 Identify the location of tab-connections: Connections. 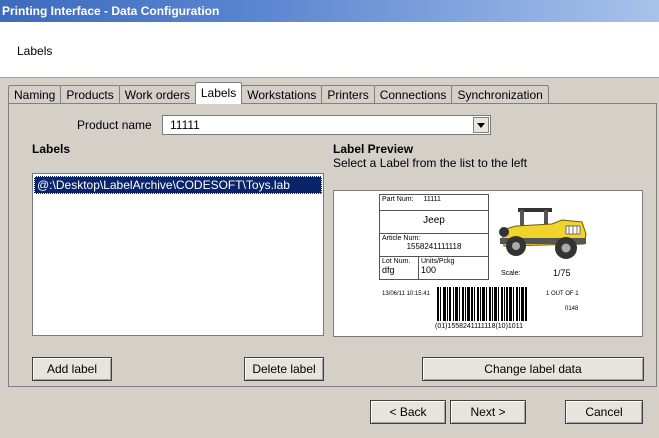
(413, 94).